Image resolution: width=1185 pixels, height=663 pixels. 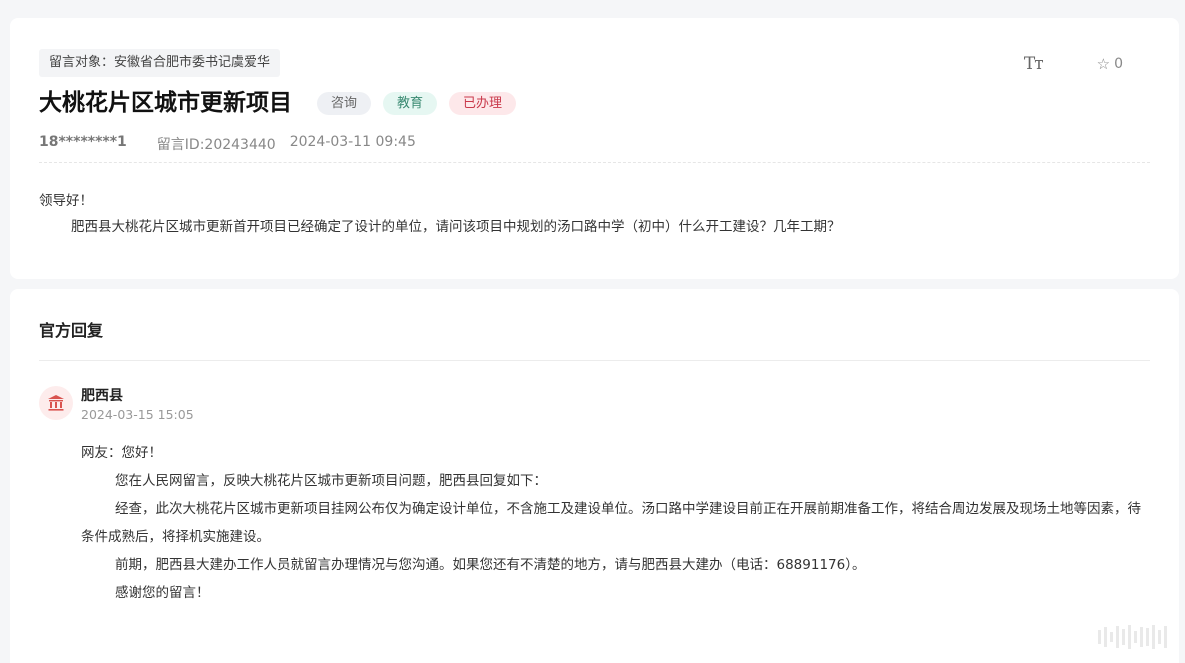 I want to click on page-title: 大桃花片区城市更新项目, so click(x=165, y=103).